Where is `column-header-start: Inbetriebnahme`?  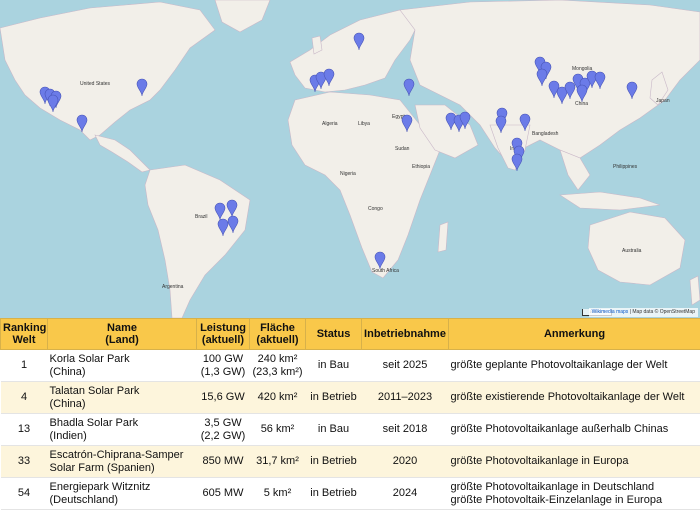 column-header-start: Inbetriebnahme is located at coordinates (405, 334).